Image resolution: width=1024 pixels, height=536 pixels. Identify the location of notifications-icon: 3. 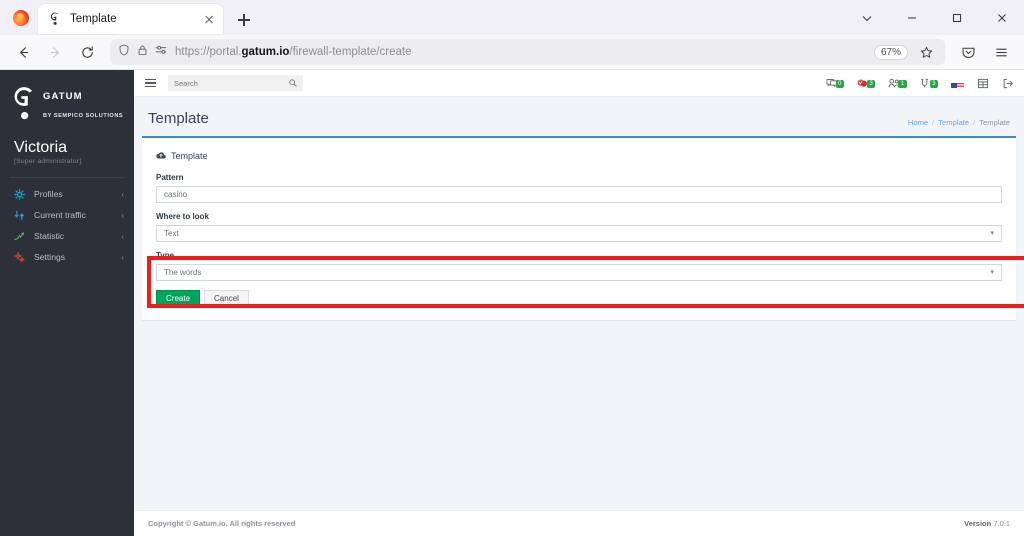
(866, 83).